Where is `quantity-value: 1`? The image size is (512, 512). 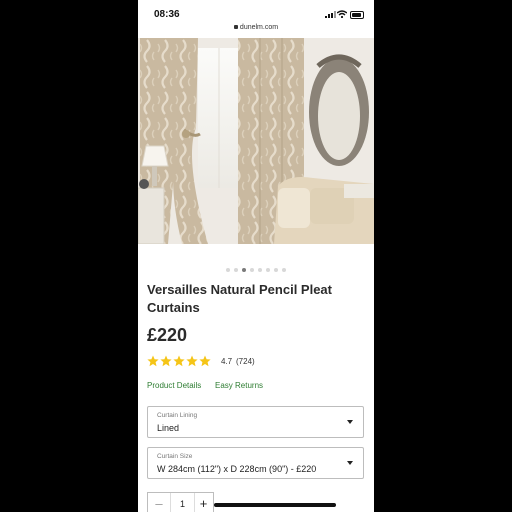 quantity-value: 1 is located at coordinates (182, 502).